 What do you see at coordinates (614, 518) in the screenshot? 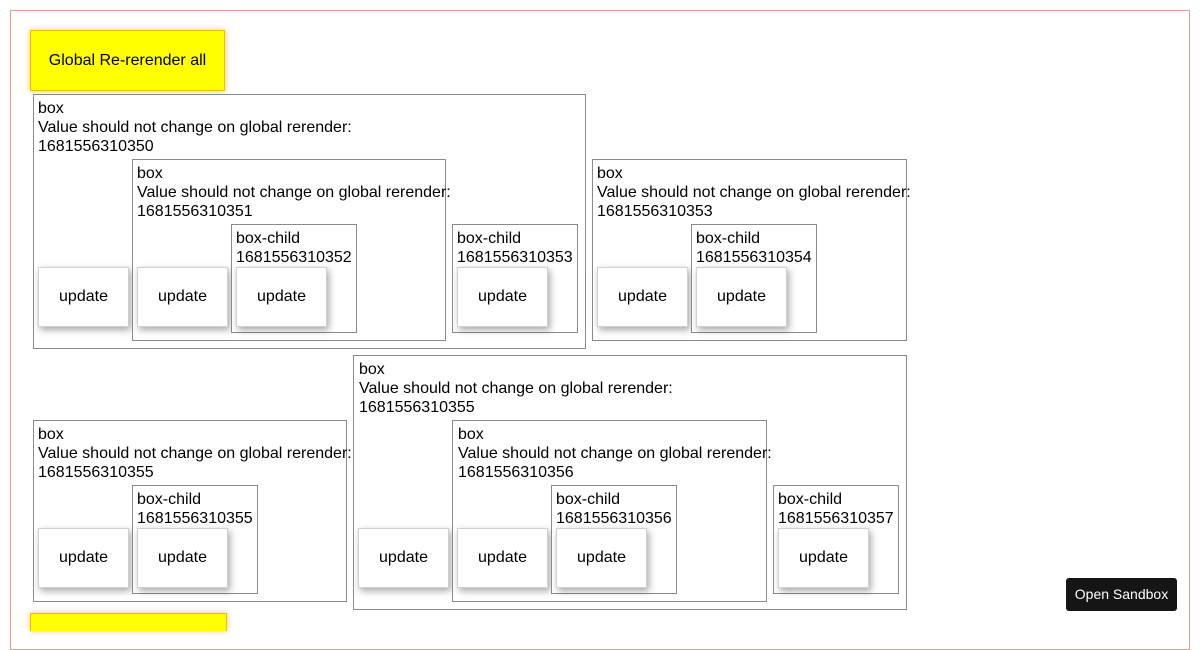
I see `box-child-5-value: 1681556310356` at bounding box center [614, 518].